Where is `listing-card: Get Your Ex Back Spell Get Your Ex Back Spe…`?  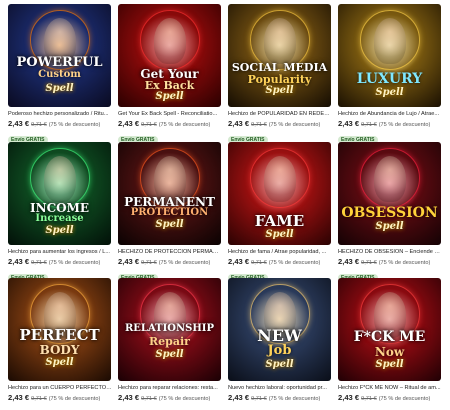
listing-card: Get Your Ex Back Spell Get Your Ex Back Spe… is located at coordinates (170, 75).